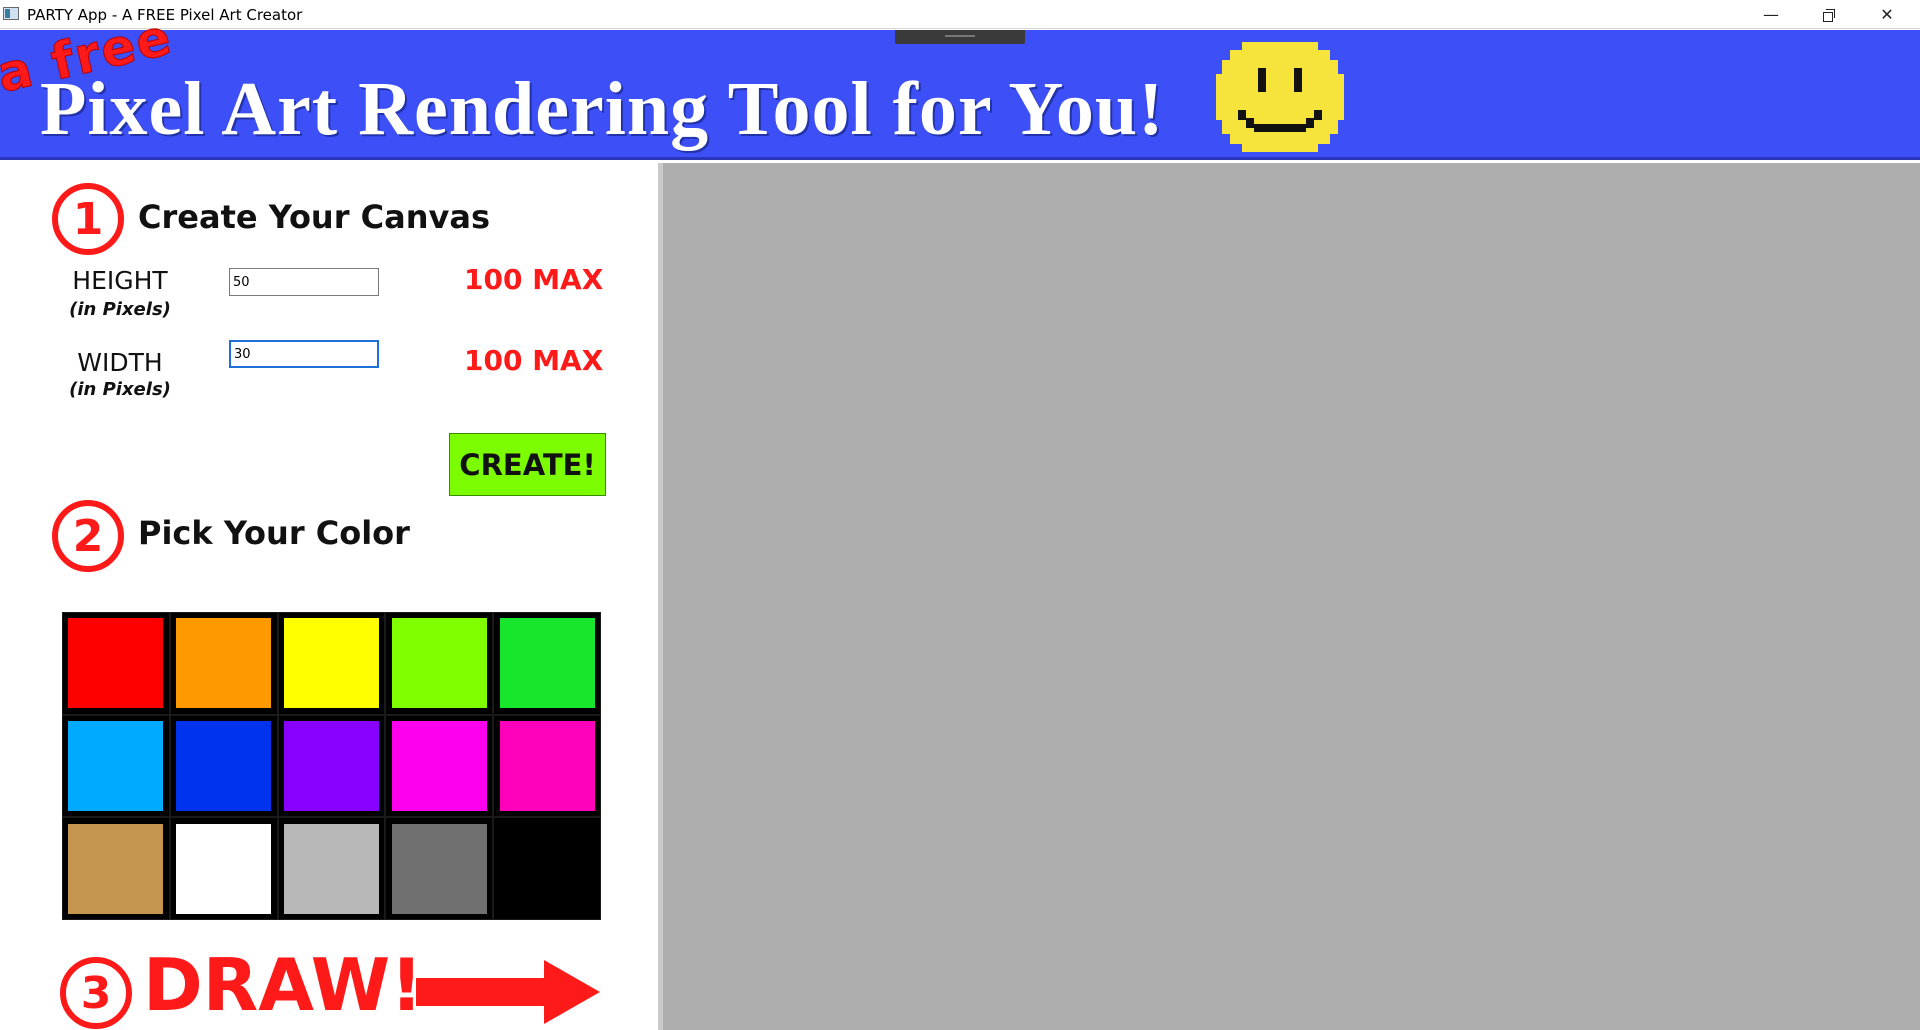 The width and height of the screenshot is (1920, 1030). I want to click on app-icon, so click(11, 13).